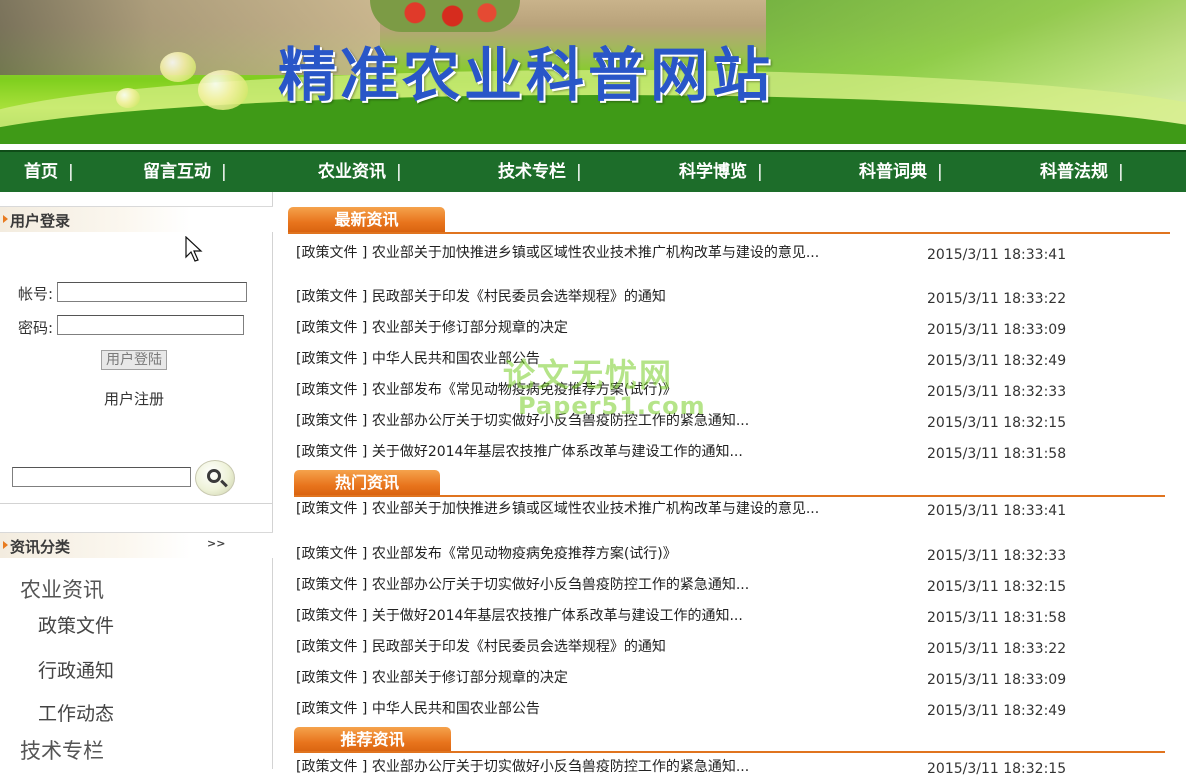 The image size is (1186, 777). Describe the element at coordinates (224, 483) in the screenshot. I see `search-icon-handle` at that location.